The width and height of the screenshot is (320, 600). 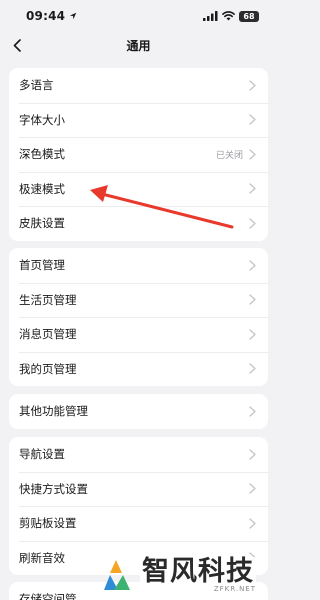 I want to click on settings-item-my-page: 我的页管理, so click(x=138, y=369).